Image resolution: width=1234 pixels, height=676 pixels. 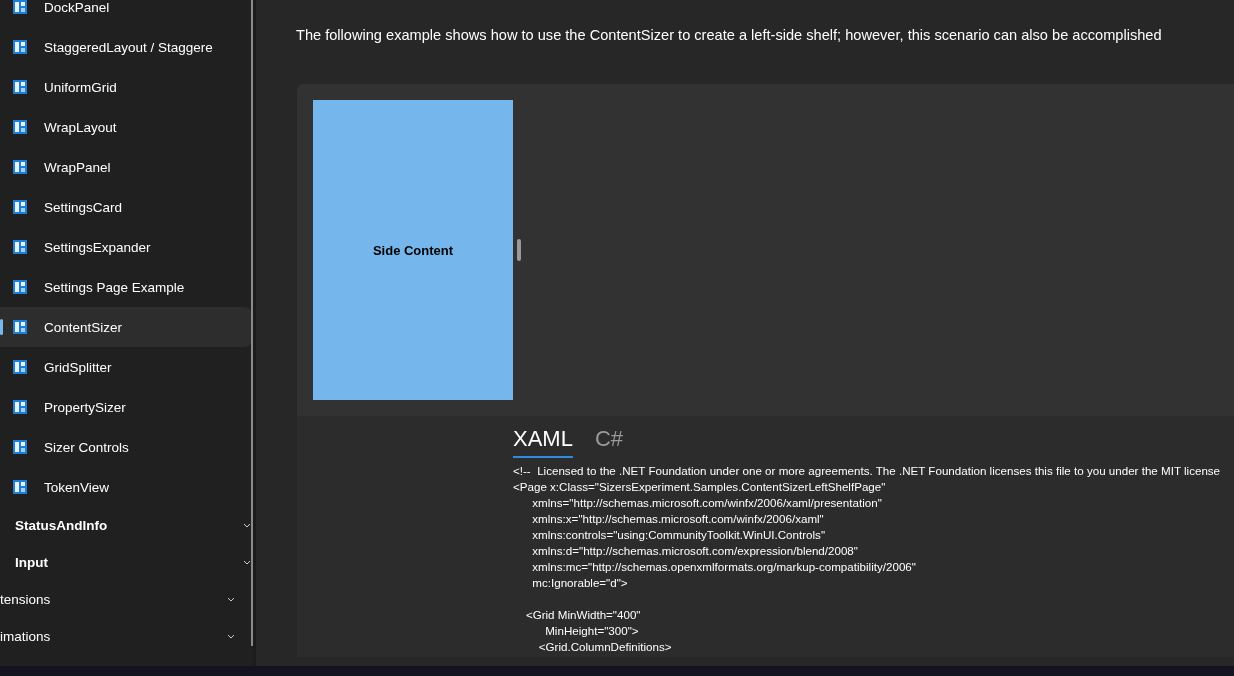 I want to click on code-tab: C#, so click(x=609, y=442).